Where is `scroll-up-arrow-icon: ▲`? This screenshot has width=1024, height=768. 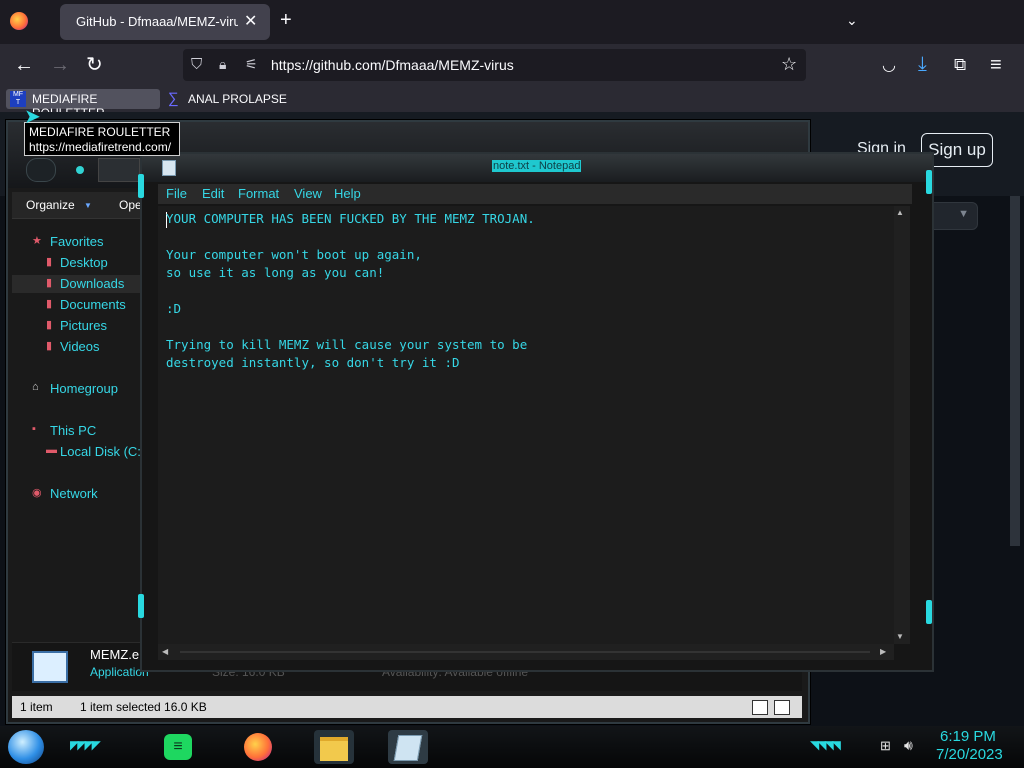 scroll-up-arrow-icon: ▲ is located at coordinates (900, 212).